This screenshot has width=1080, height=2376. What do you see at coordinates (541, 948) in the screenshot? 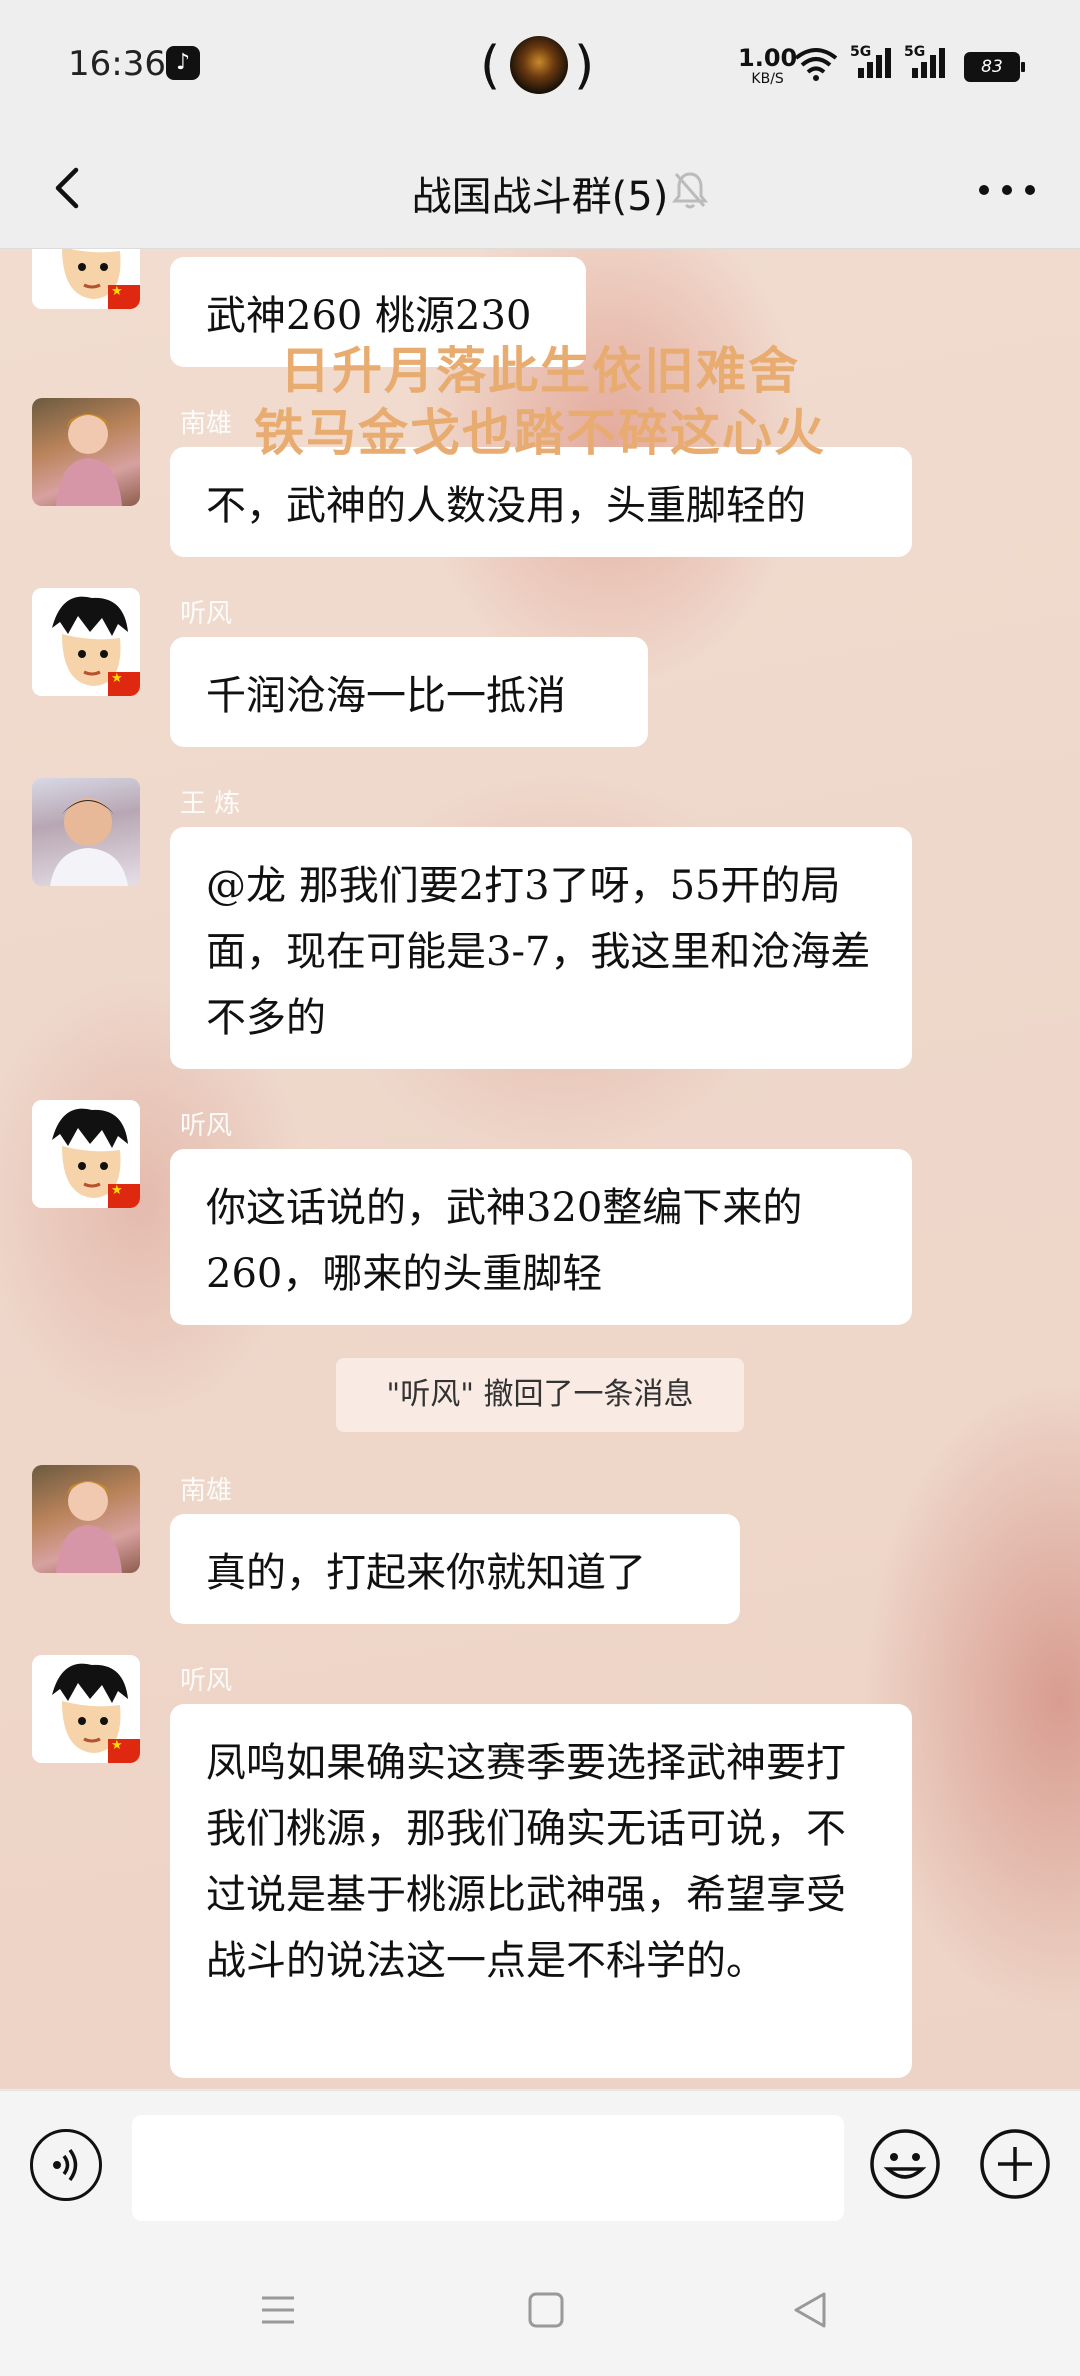
I see `message-bubble: @龙 那我们要2打3了呀，55开的局面，现在可能是3-7，我这里和沧海差不多的` at bounding box center [541, 948].